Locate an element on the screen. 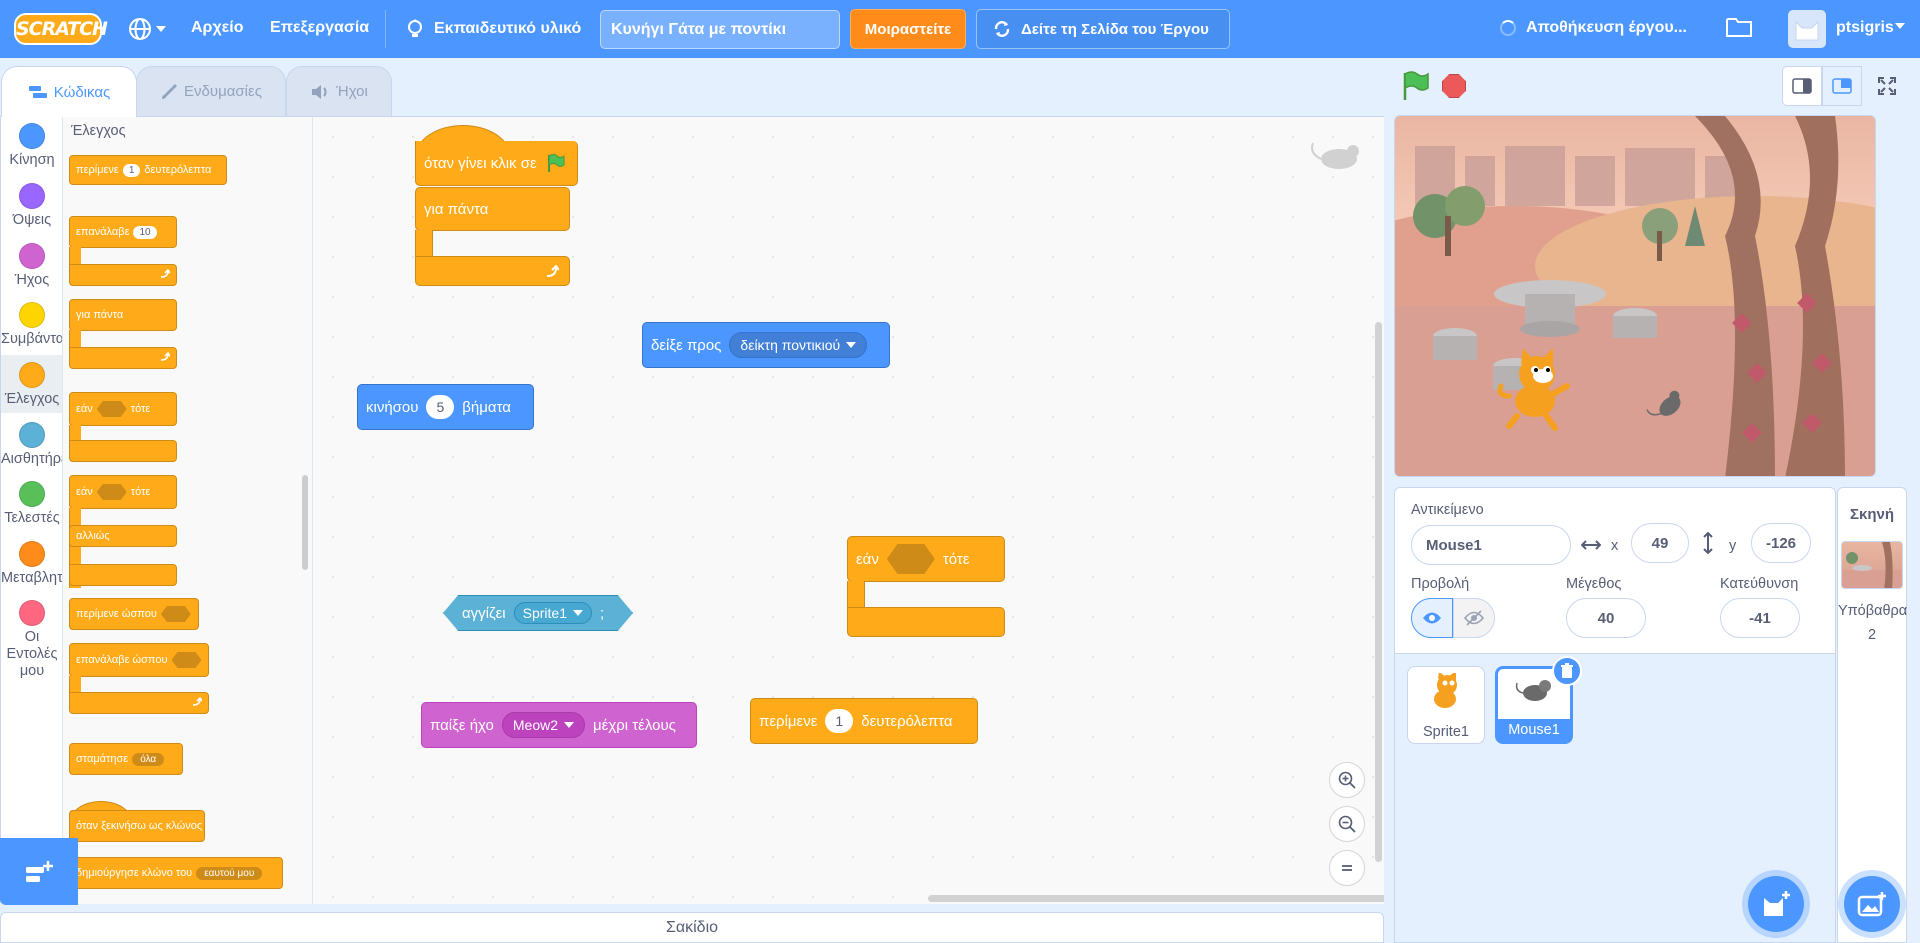 The image size is (1920, 943). category-label: Συμβάντα is located at coordinates (32, 339).